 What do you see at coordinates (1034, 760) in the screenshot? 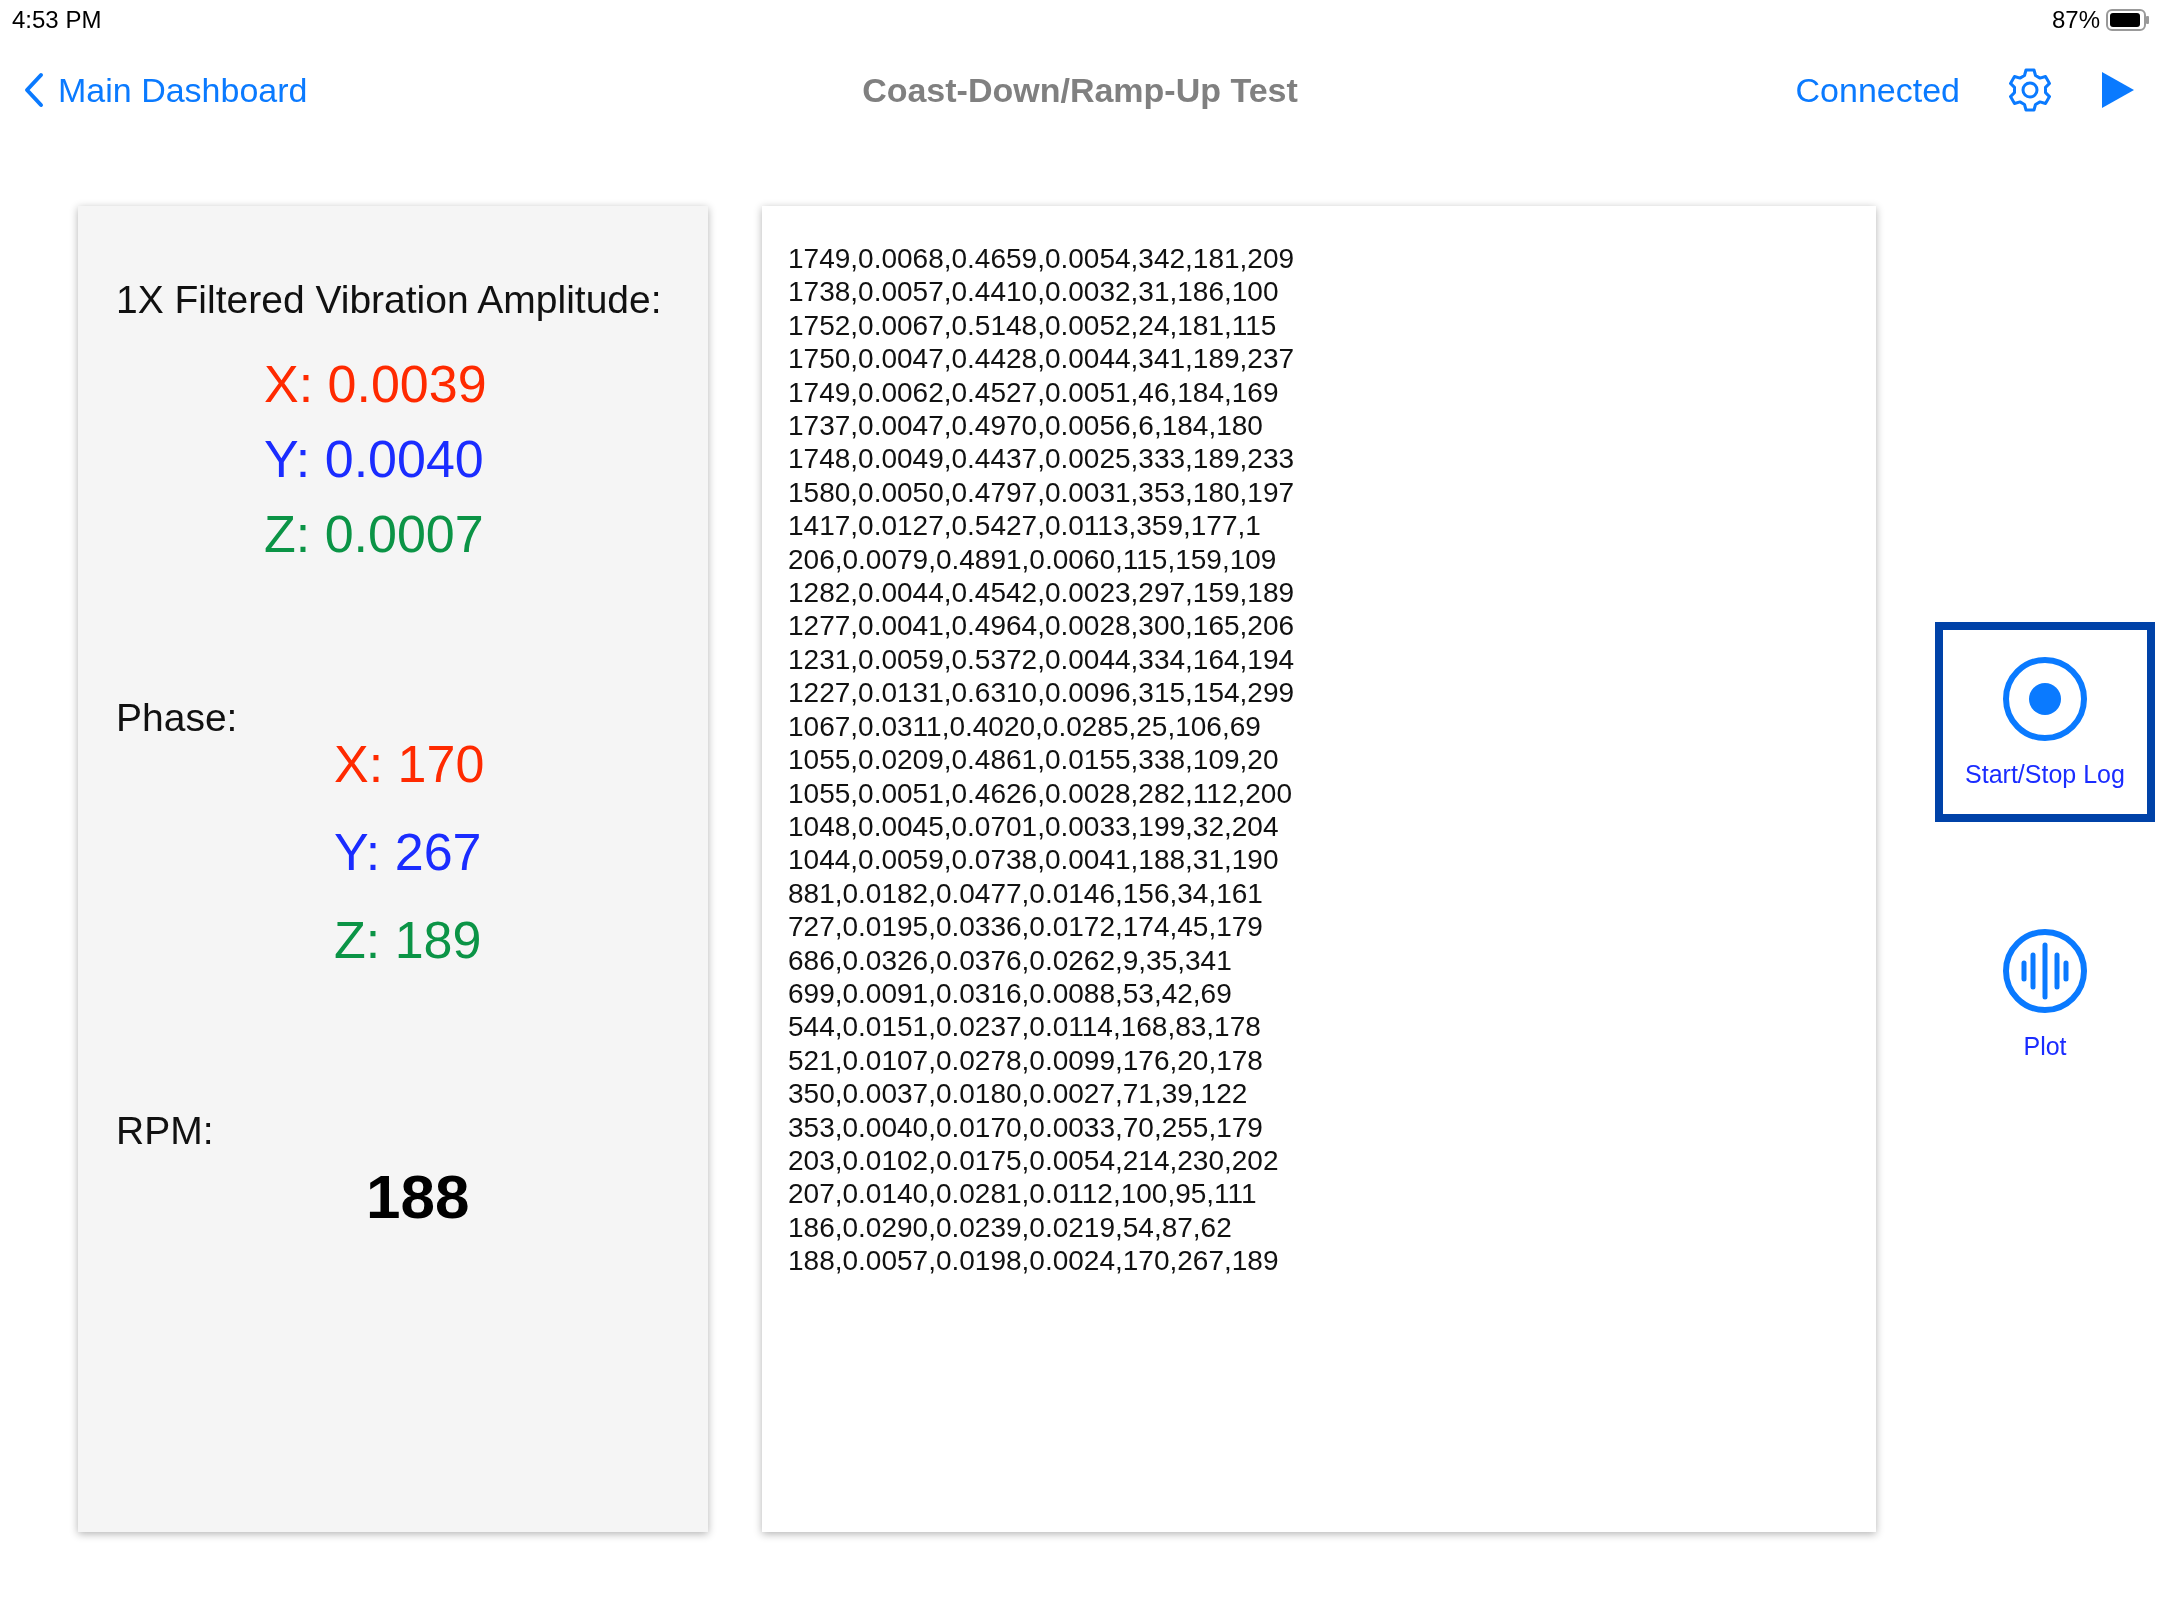
I see `log-line: 1055,0.0209,0.4861,0.0155,338,109,20` at bounding box center [1034, 760].